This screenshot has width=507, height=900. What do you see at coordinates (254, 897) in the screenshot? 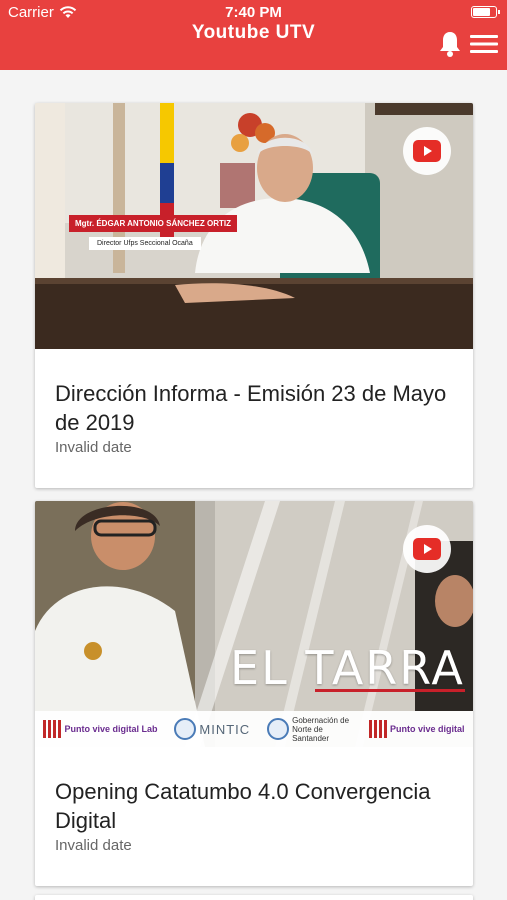
I see `video-card-partial` at bounding box center [254, 897].